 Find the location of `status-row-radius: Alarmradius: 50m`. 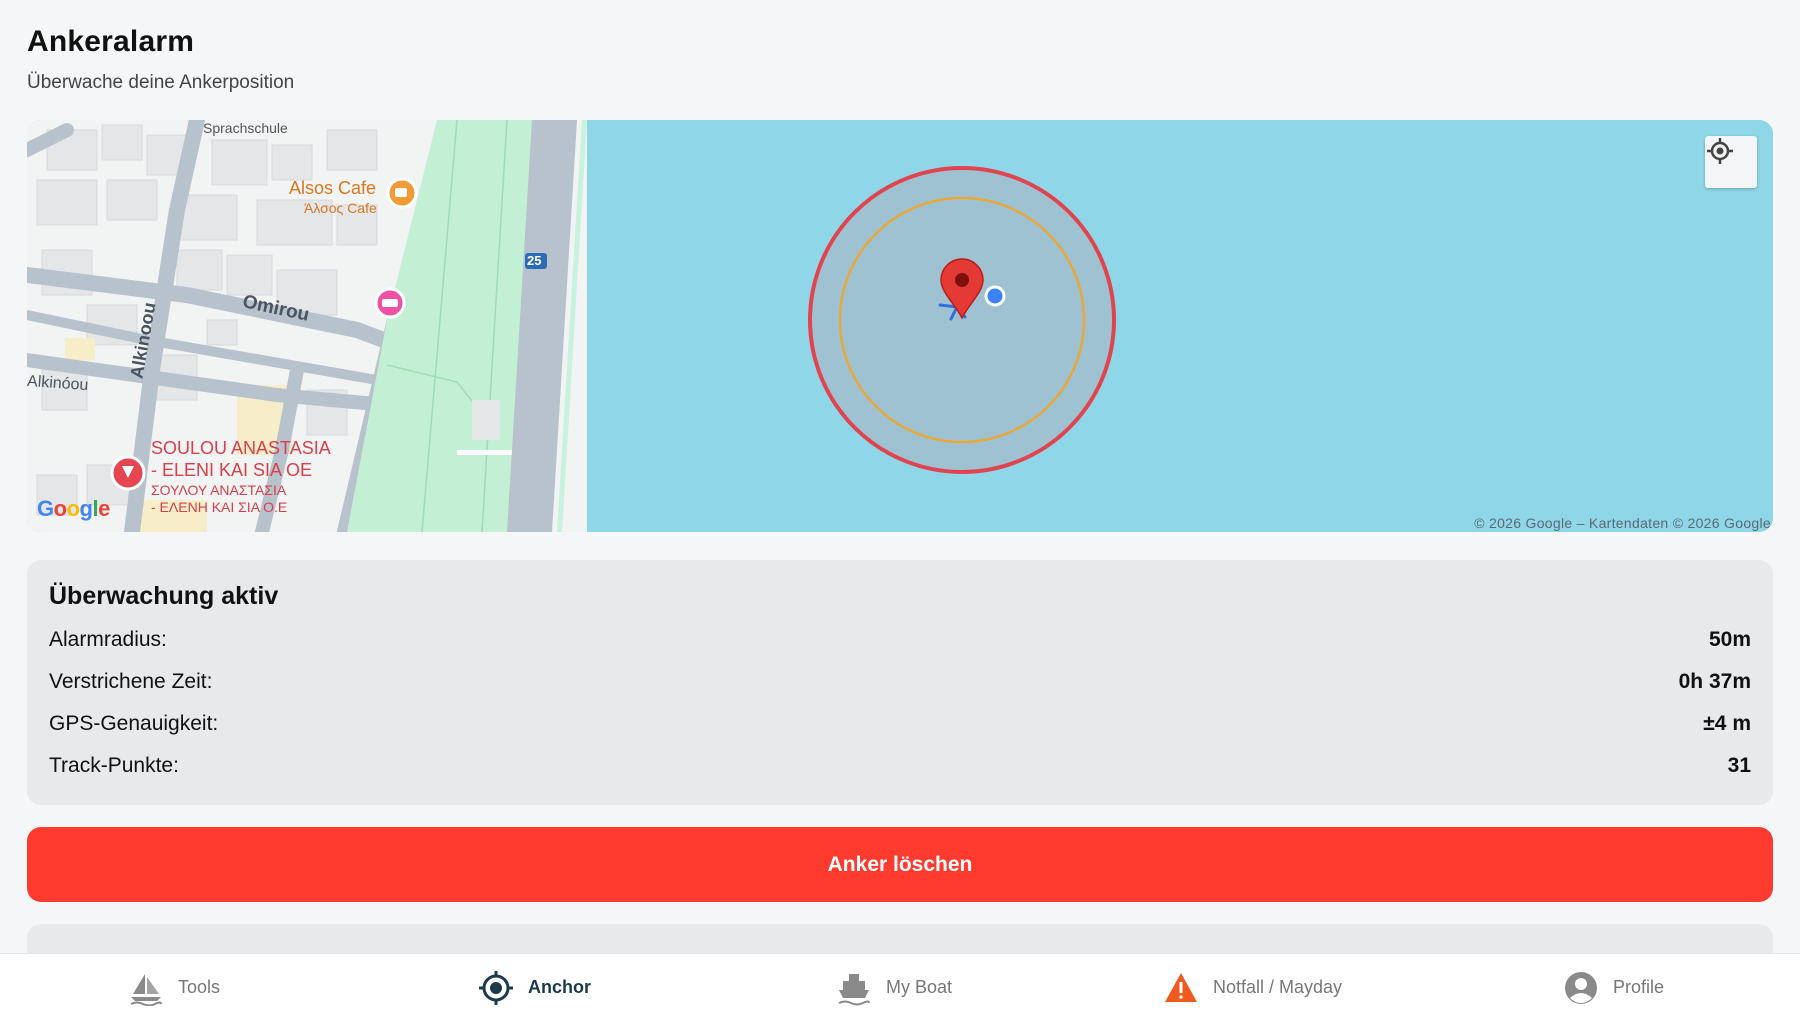

status-row-radius: Alarmradius: 50m is located at coordinates (900, 640).